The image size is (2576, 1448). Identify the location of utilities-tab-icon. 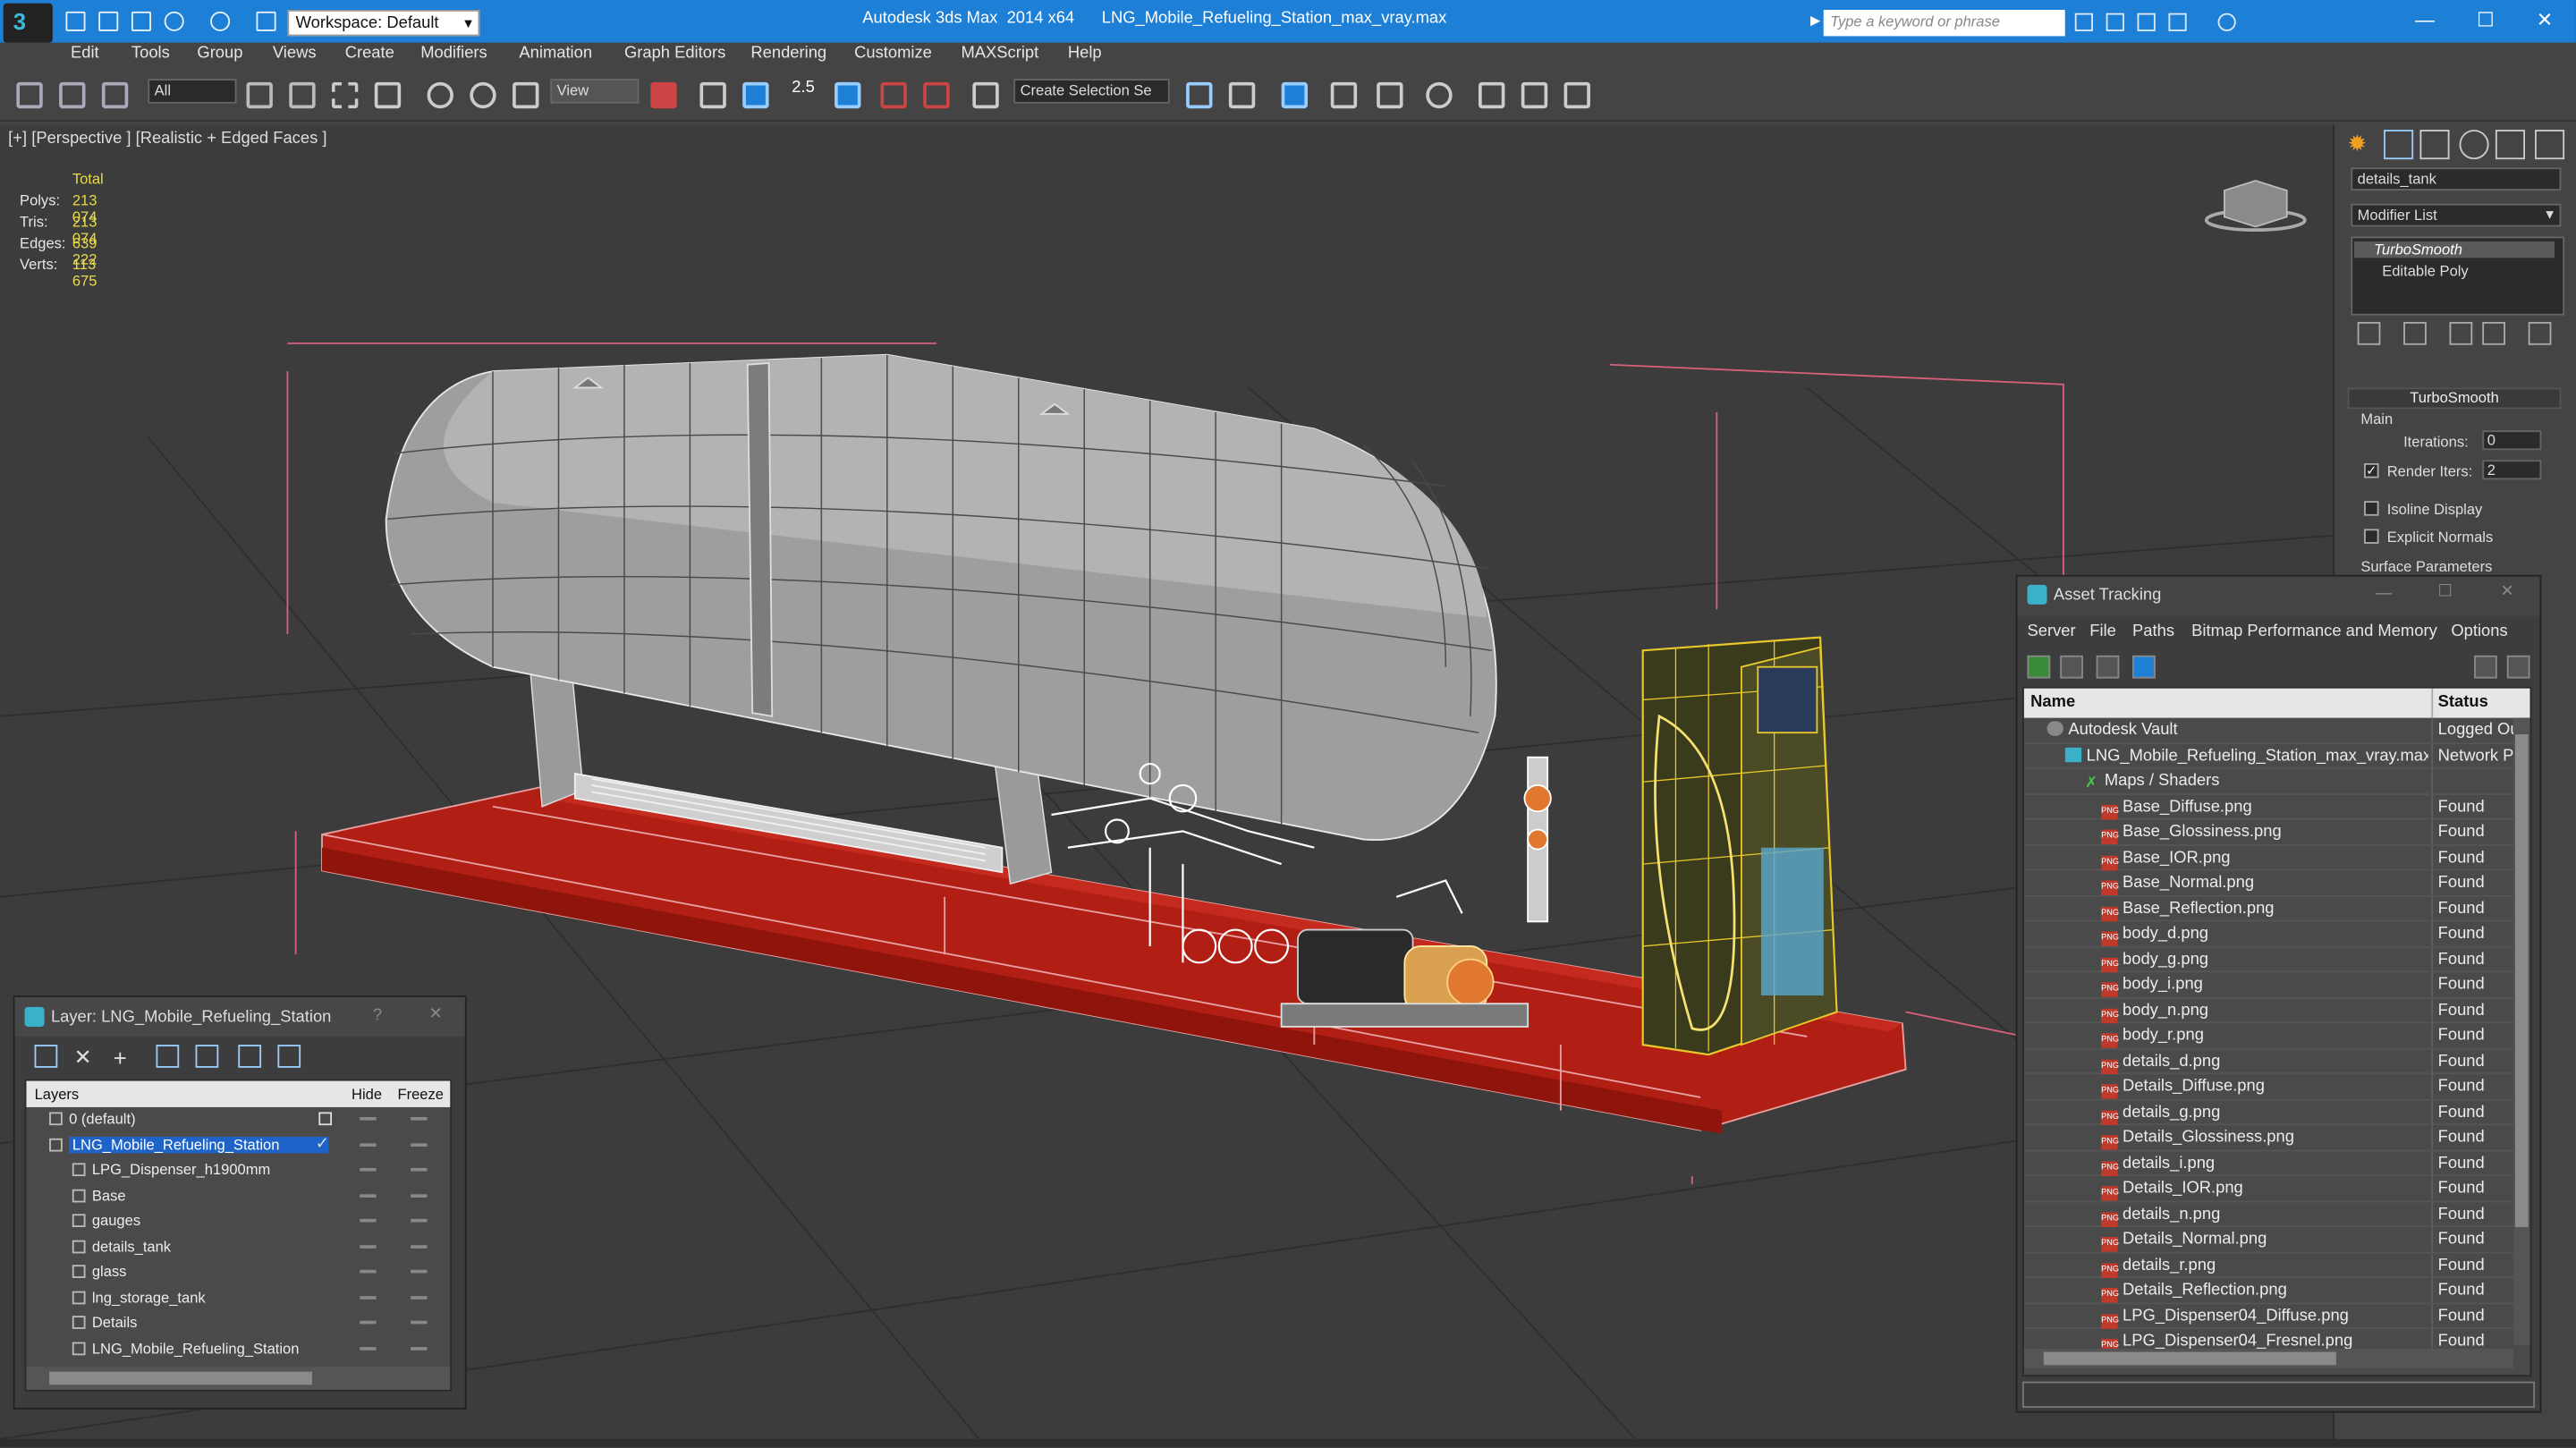
(2550, 145).